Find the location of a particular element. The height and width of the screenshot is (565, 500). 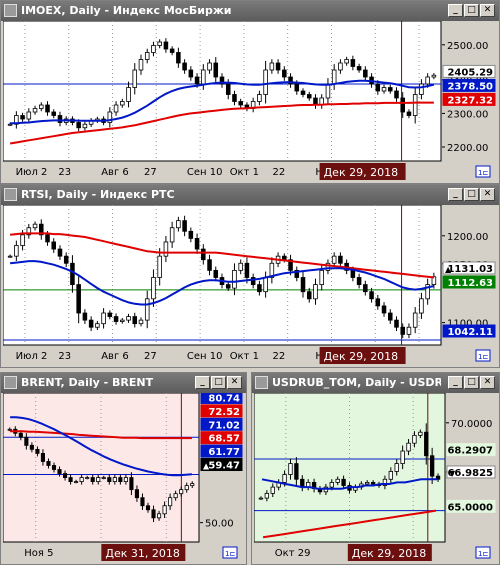

price-badge: 1112.63 is located at coordinates (469, 282).